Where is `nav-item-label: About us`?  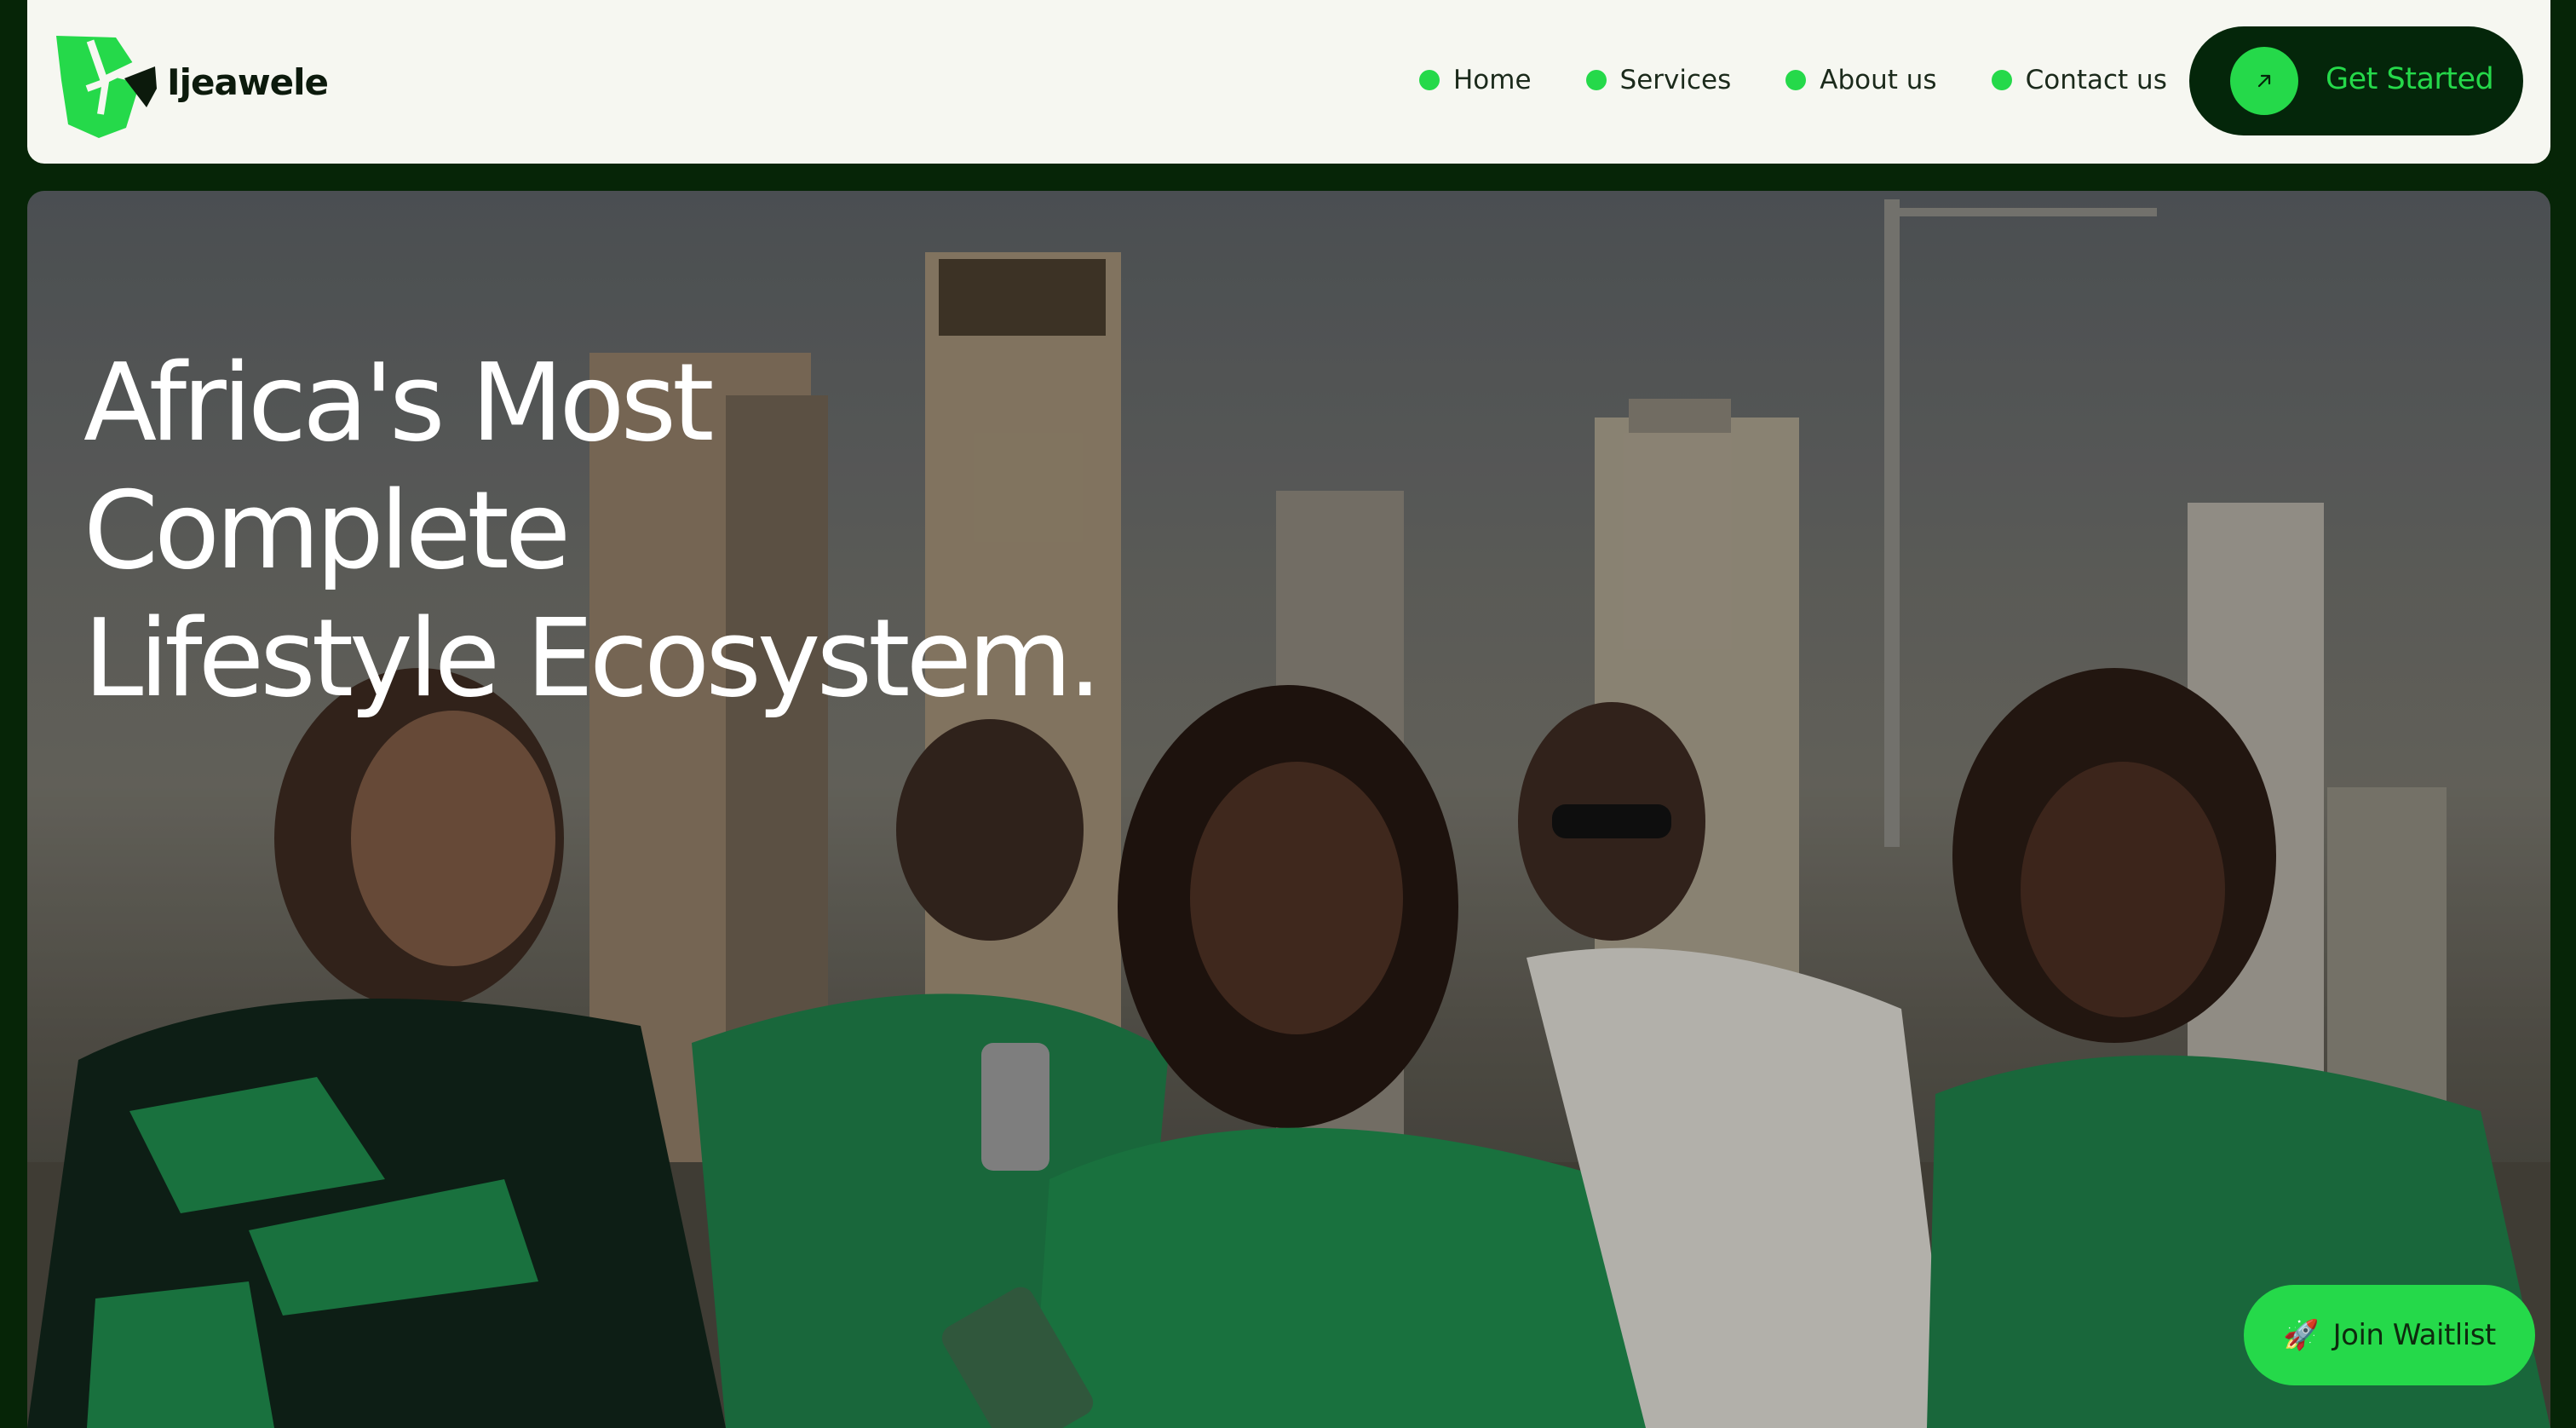
nav-item-label: About us is located at coordinates (1879, 80).